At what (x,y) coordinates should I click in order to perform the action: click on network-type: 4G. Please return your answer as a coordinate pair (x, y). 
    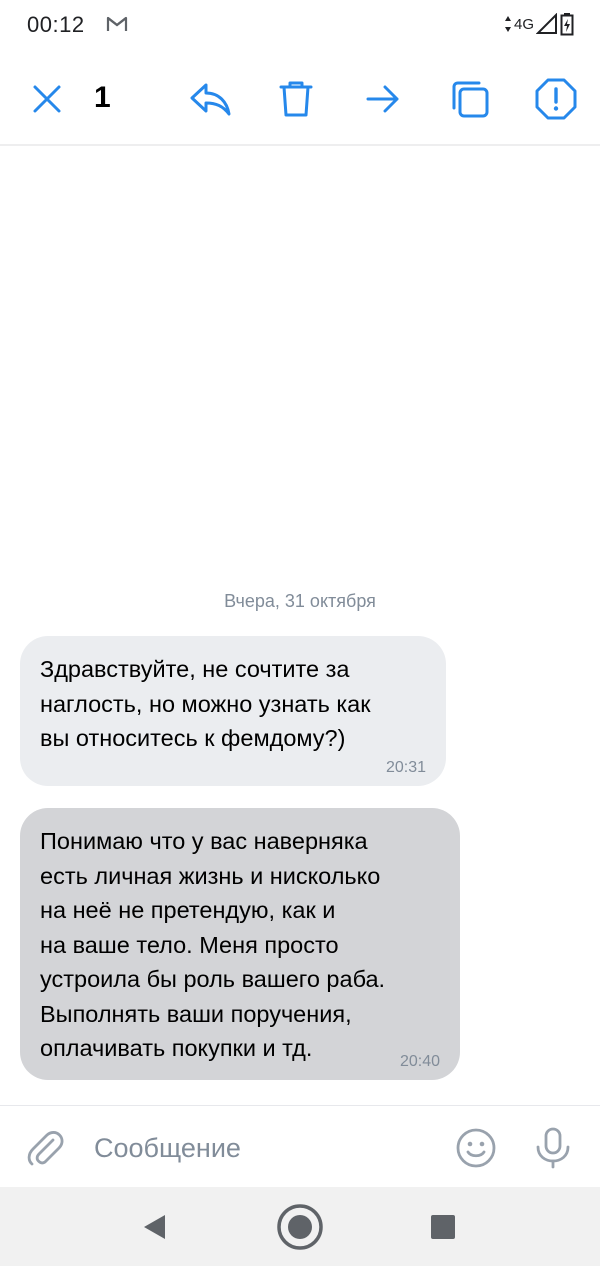
    Looking at the image, I should click on (523, 24).